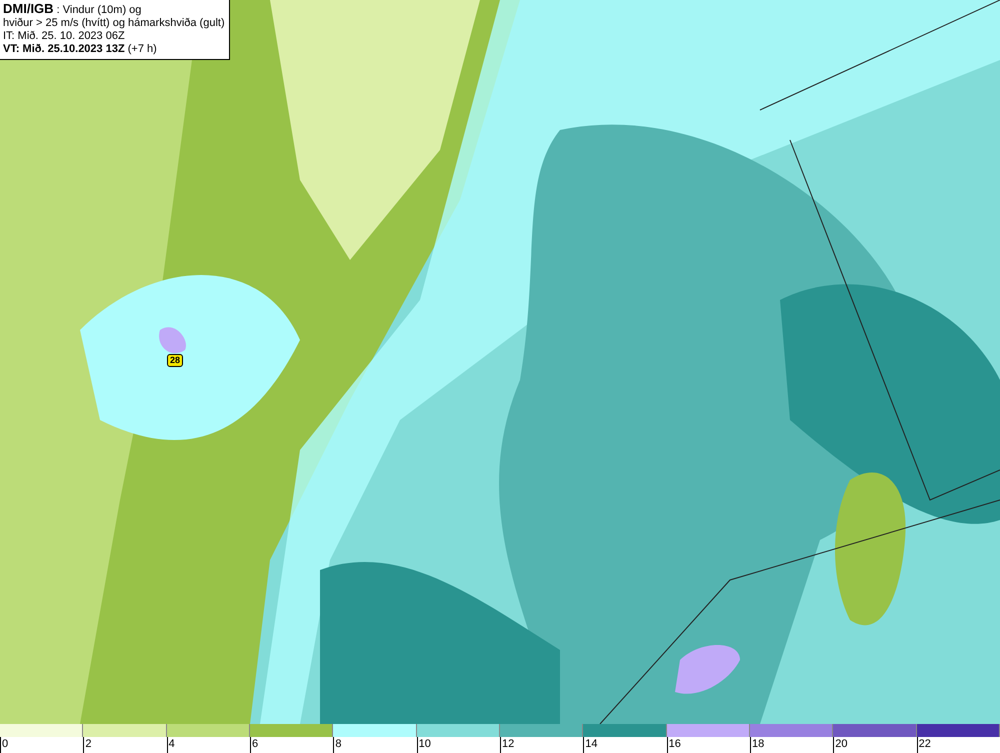 Image resolution: width=1000 pixels, height=753 pixels. Describe the element at coordinates (87, 745) in the screenshot. I see `legend-label: 2` at that location.